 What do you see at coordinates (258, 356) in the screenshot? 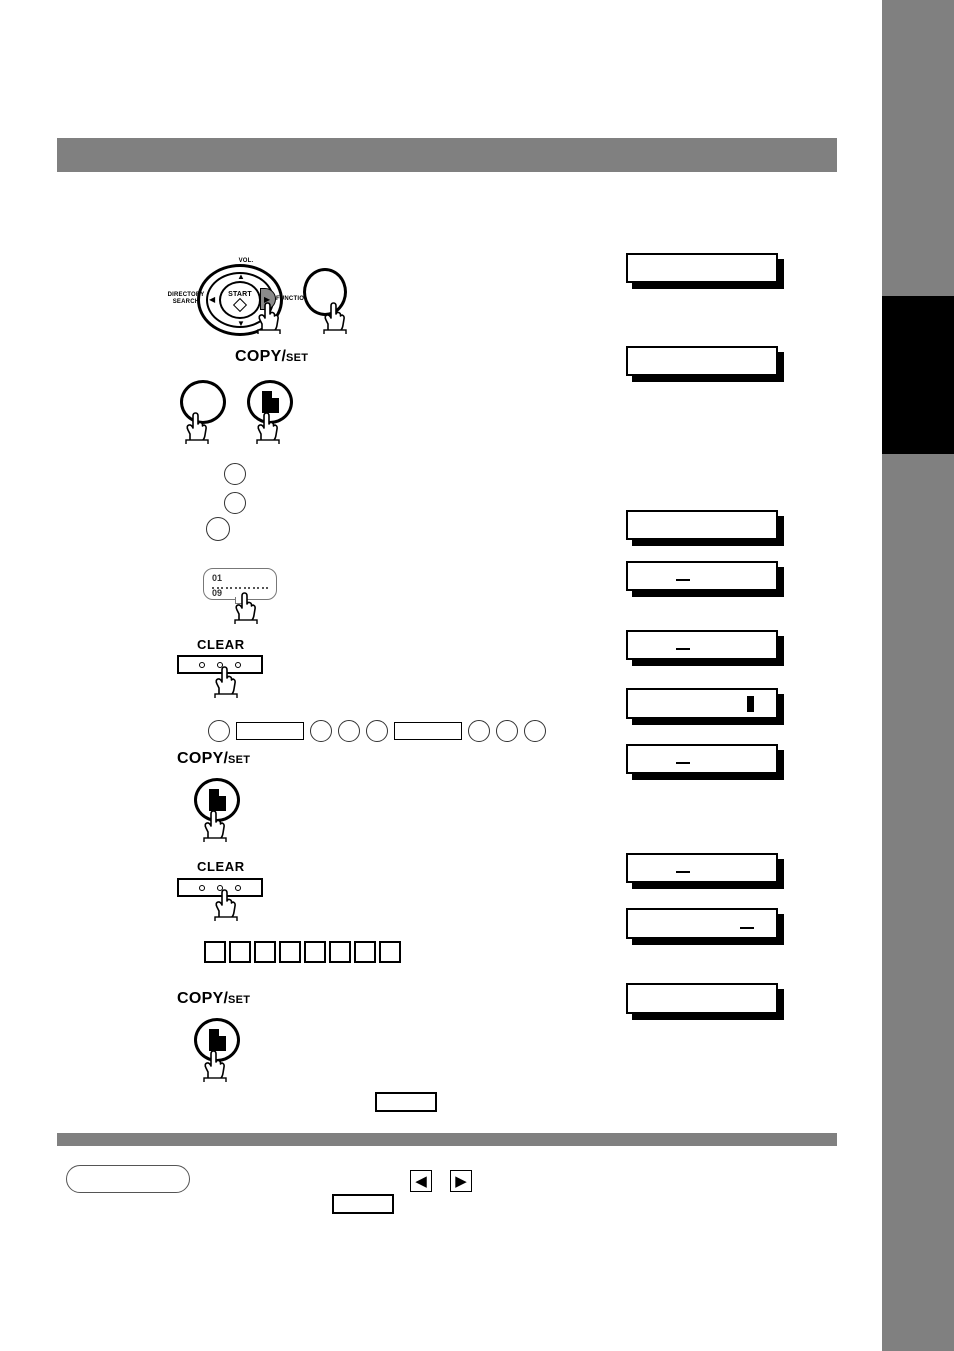
I see `copy-label-1: COPY` at bounding box center [258, 356].